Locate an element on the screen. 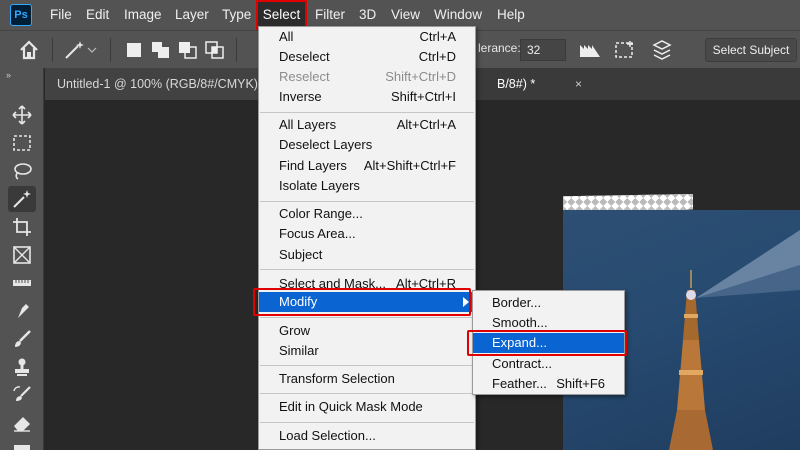  panel-collapse-icon: » is located at coordinates (8, 75).